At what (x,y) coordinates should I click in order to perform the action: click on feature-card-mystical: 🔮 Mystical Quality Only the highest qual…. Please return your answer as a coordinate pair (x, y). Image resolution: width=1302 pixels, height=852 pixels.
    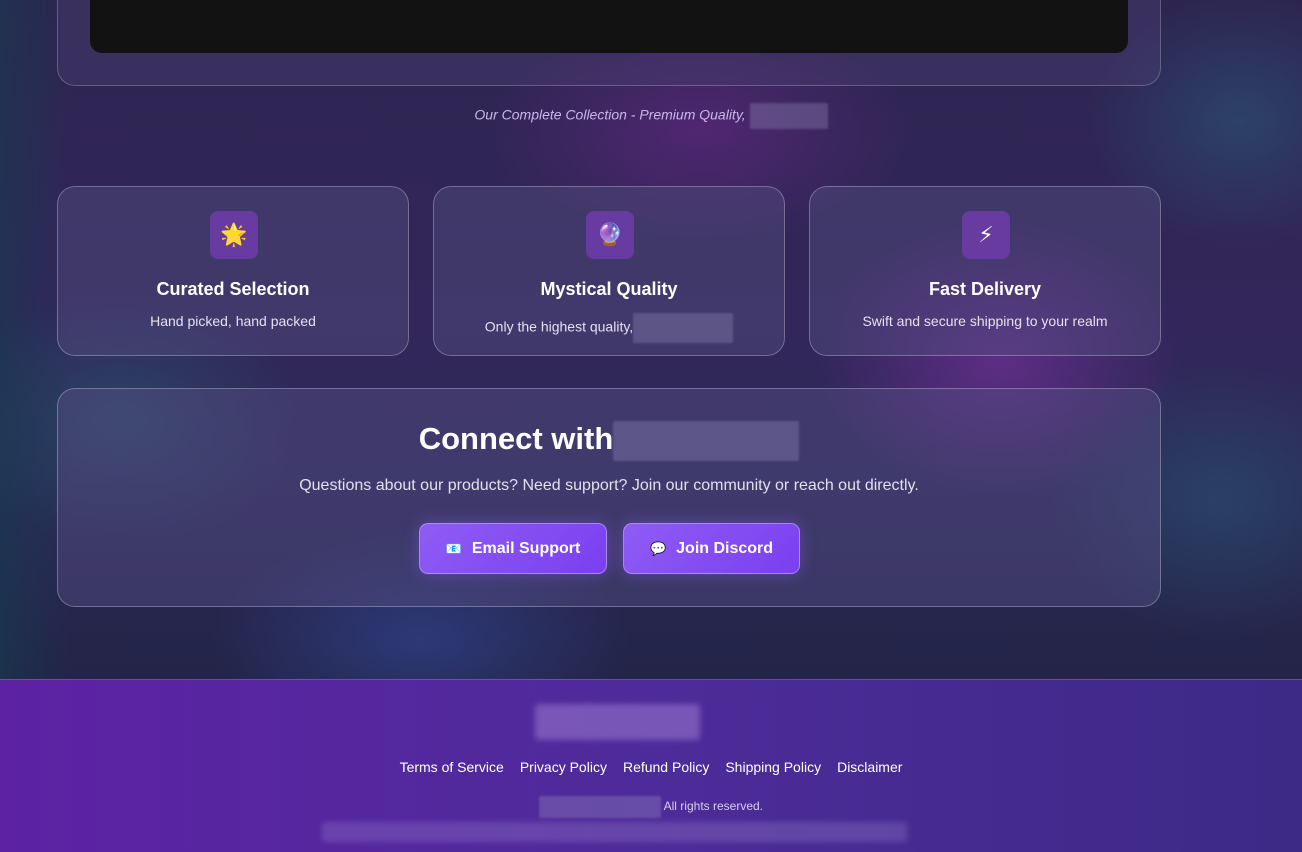
    Looking at the image, I should click on (609, 271).